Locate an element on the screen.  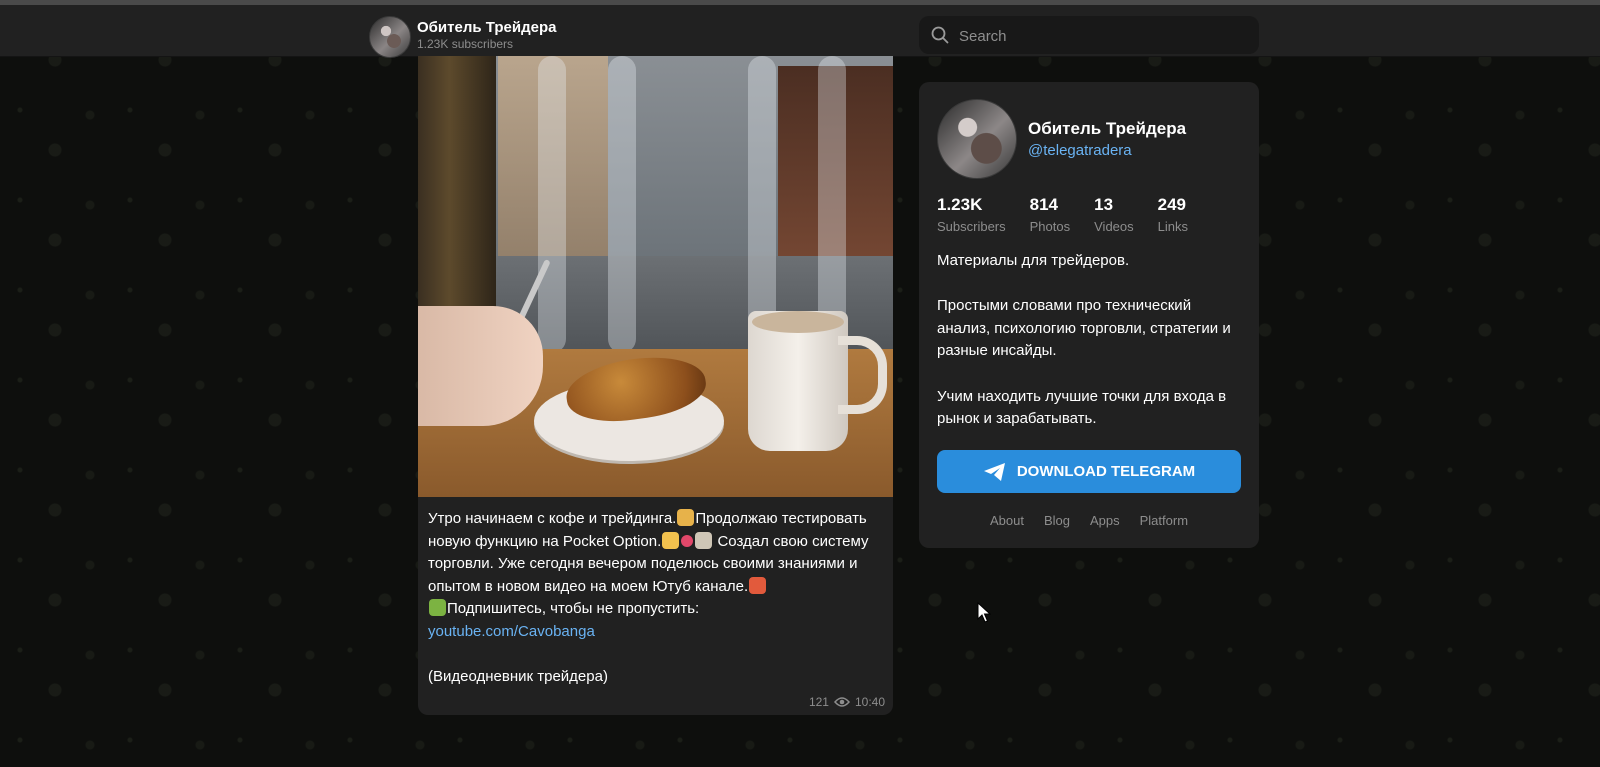
stat-videos: 13 Videos is located at coordinates (1114, 214).